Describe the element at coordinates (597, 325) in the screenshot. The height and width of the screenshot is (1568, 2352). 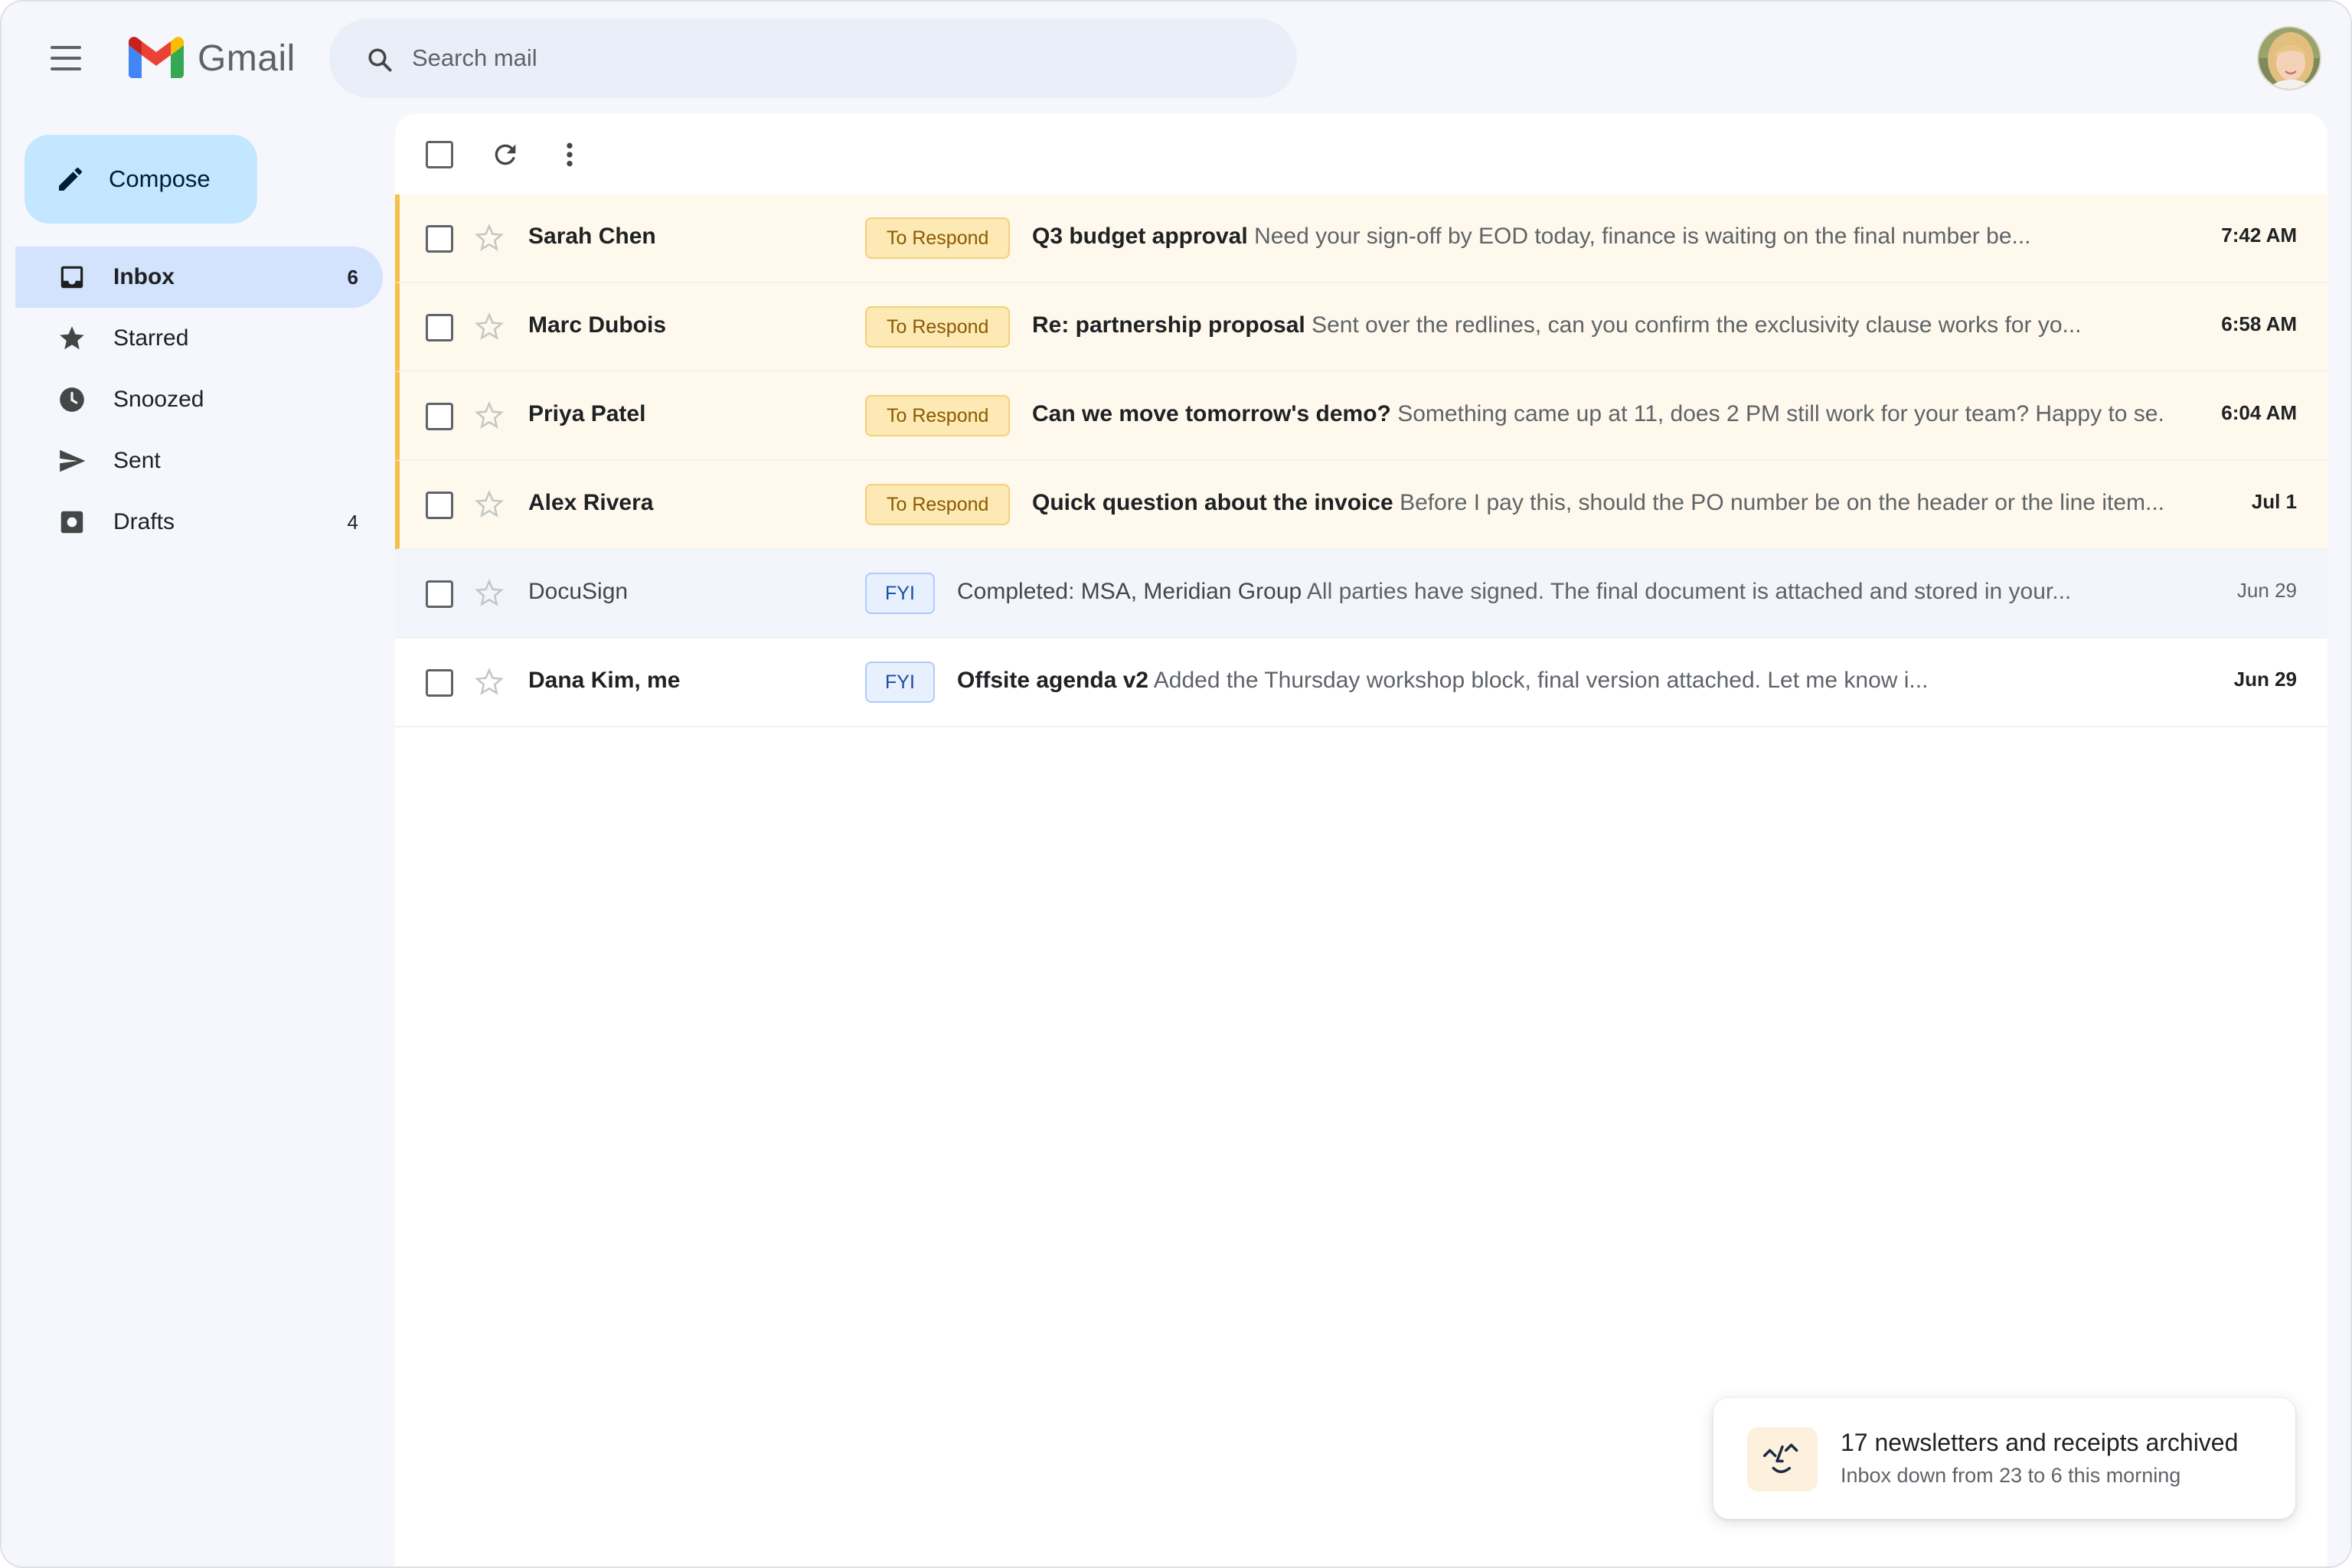
I see `email-sender: Marc Dubois` at that location.